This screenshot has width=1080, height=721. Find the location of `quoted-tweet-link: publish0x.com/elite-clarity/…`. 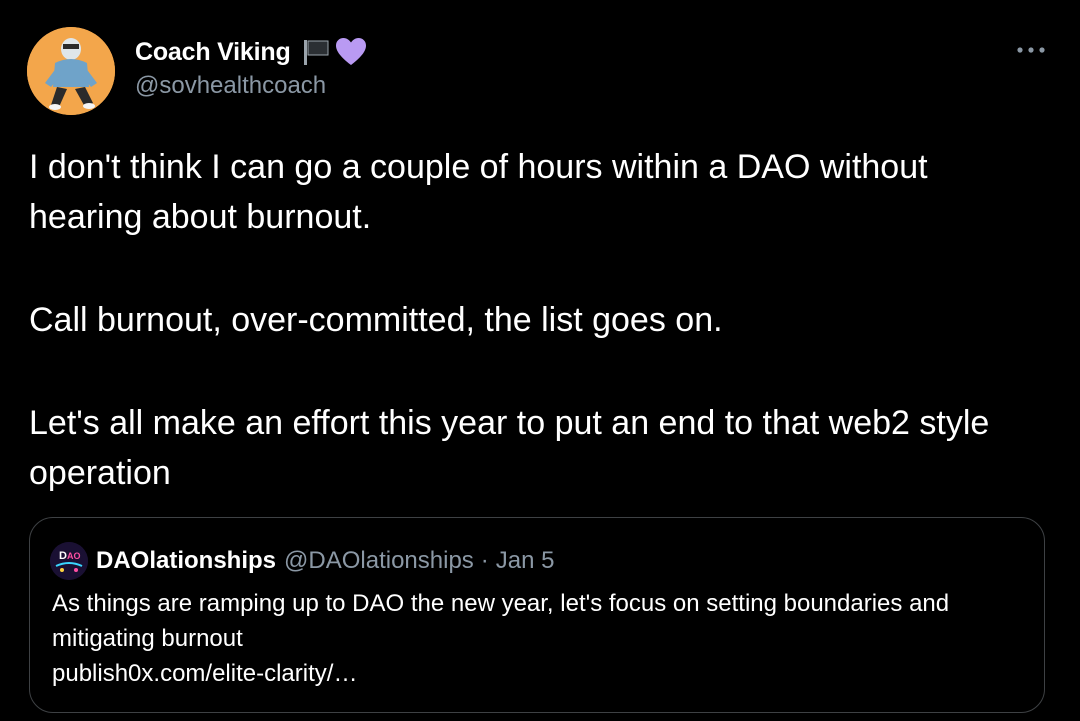

quoted-tweet-link: publish0x.com/elite-clarity/… is located at coordinates (537, 673).